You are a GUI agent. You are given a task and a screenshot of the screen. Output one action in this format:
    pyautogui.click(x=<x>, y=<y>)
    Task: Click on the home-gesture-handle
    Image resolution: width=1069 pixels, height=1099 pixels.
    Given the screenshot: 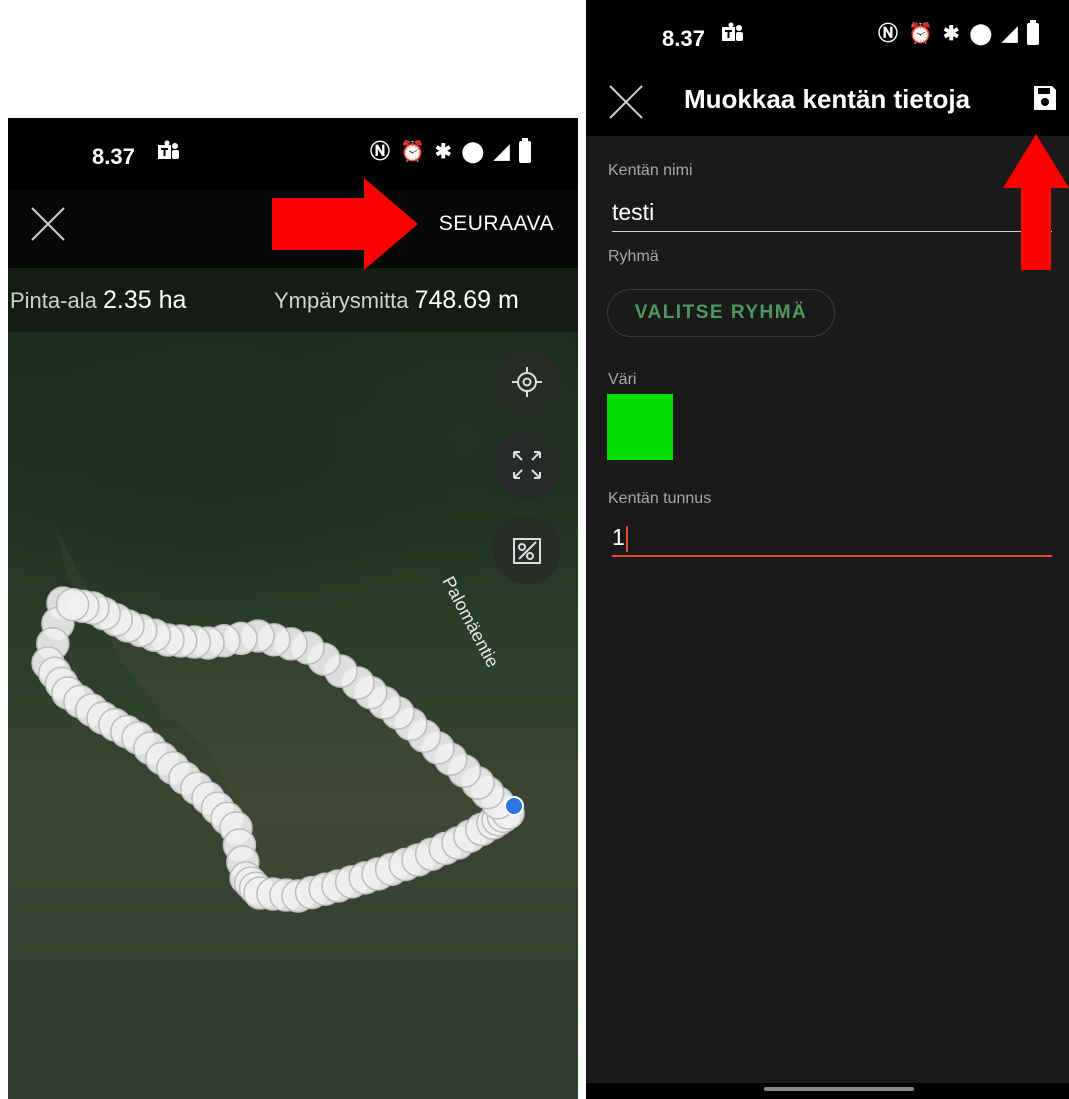 What is the action you would take?
    pyautogui.click(x=839, y=1089)
    